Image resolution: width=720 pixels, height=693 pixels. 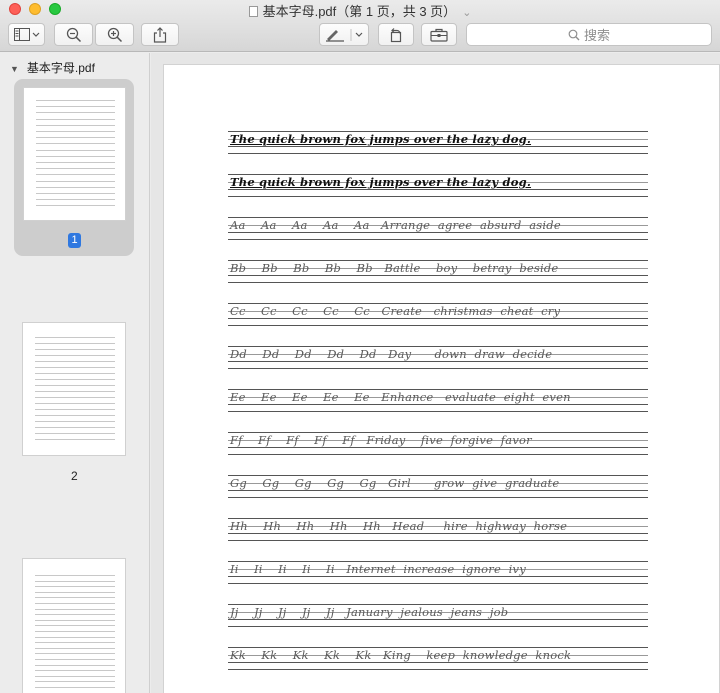 I want to click on practice-text: Gg Gg Gg Gg Gg Girl grow give graduate, so click(x=395, y=483).